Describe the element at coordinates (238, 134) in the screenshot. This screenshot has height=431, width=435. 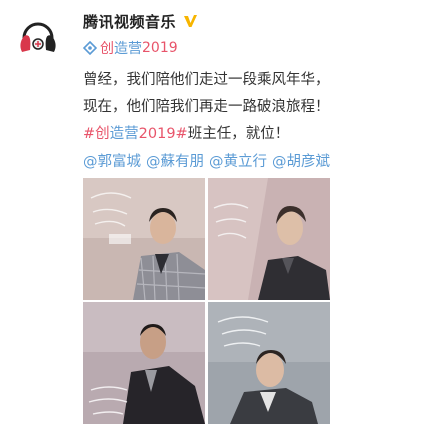
I see `post-text-line-3-rest: 班主任，就位！` at that location.